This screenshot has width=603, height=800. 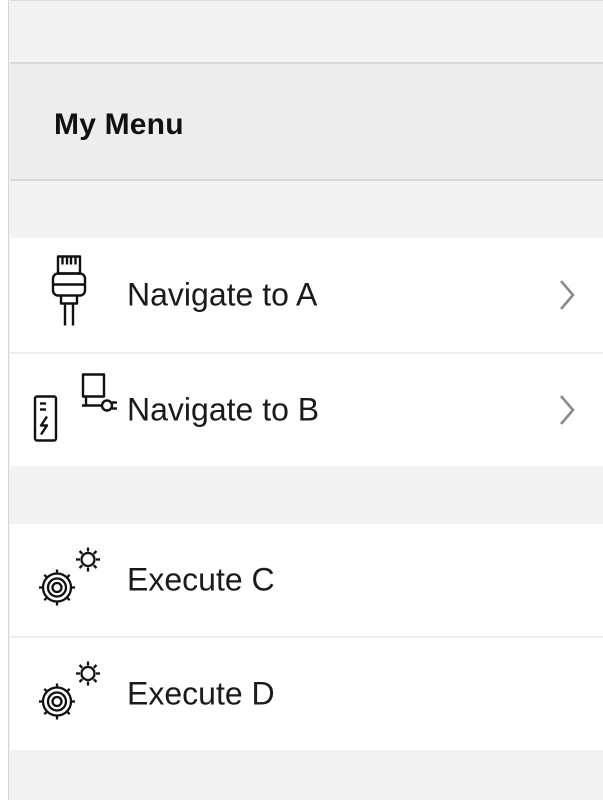 I want to click on menu-item-navigate-a: Navigate to A, so click(x=306, y=296).